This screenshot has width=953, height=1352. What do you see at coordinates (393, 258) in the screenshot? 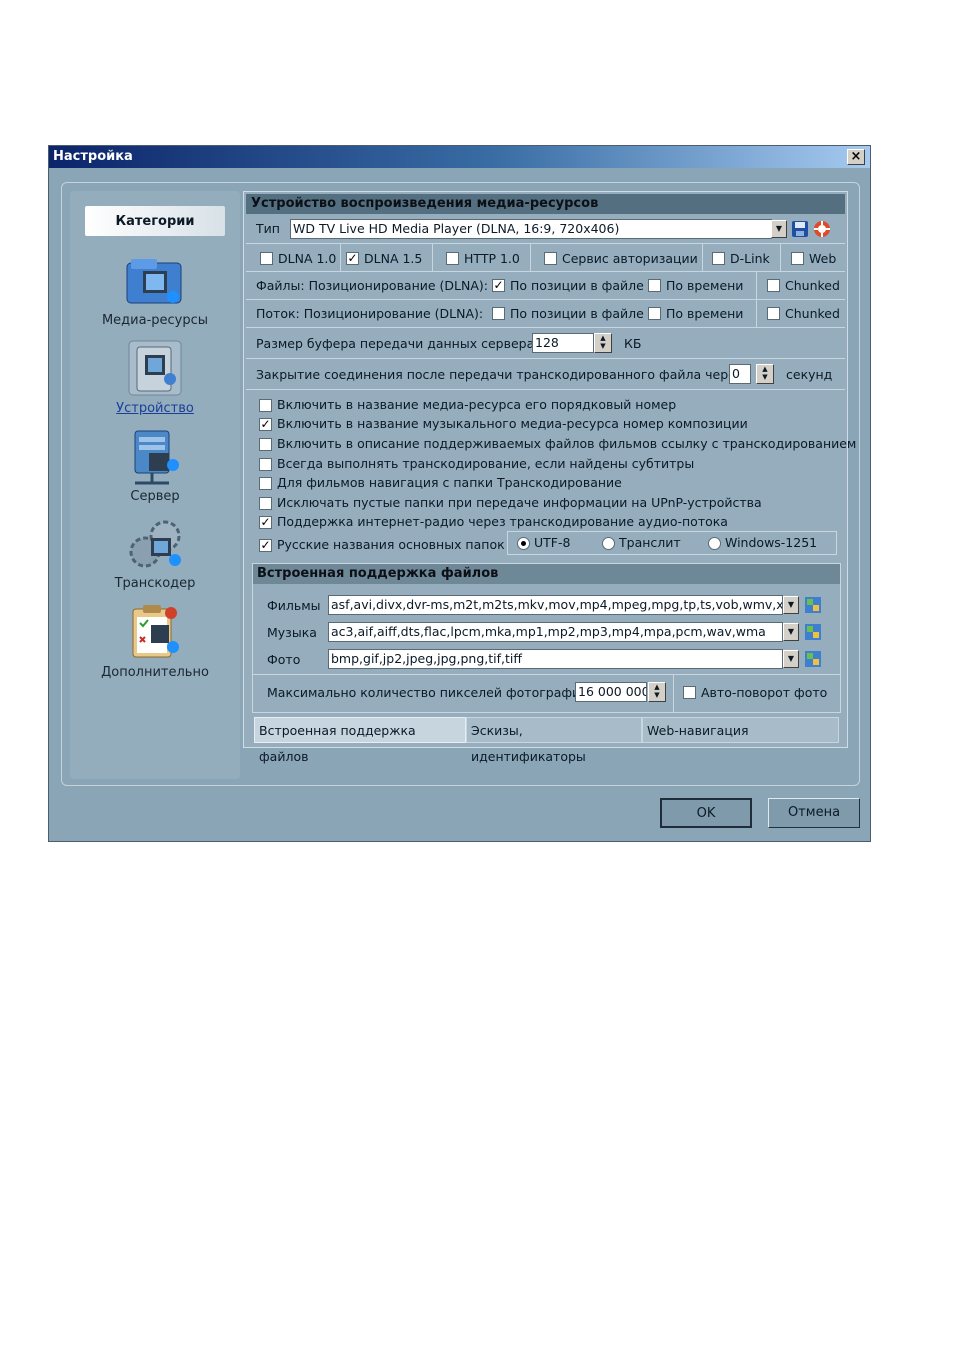
I see `dlna15-label: DLNA 1.5` at bounding box center [393, 258].